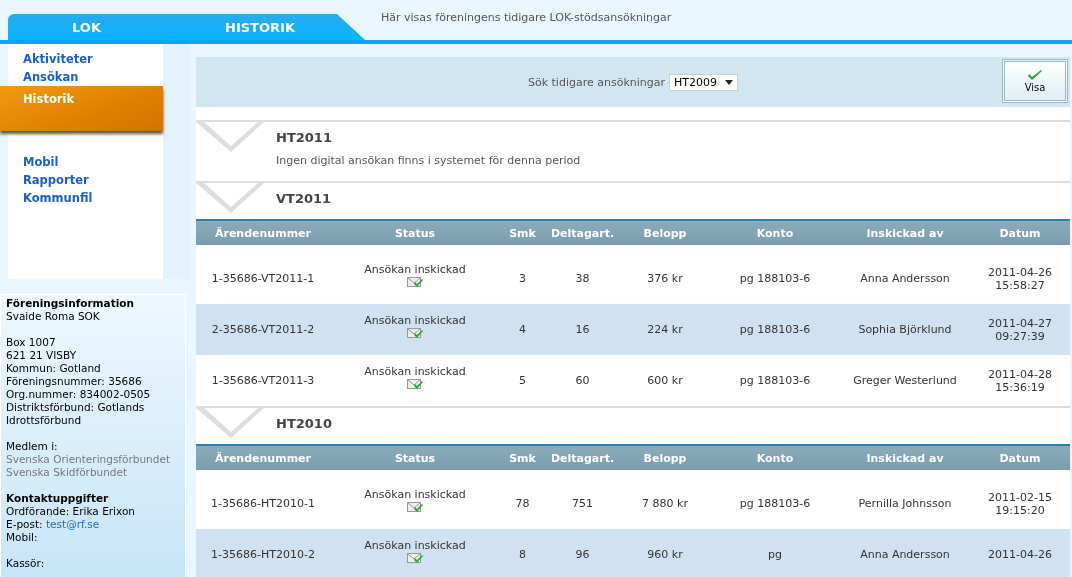 Image resolution: width=1072 pixels, height=577 pixels. What do you see at coordinates (263, 278) in the screenshot?
I see `table-cell-text: 1-35686-VT2011-1` at bounding box center [263, 278].